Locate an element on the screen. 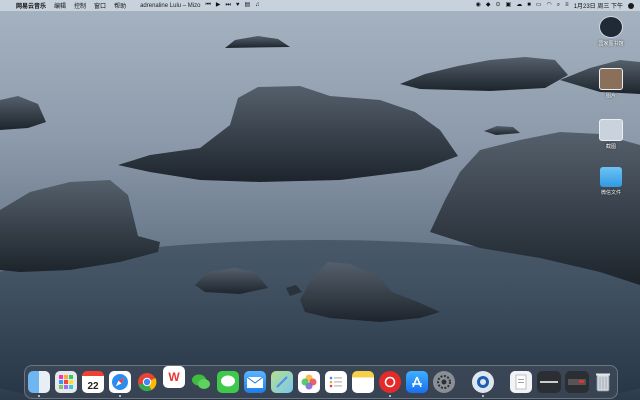 This screenshot has height=400, width=640. dropbox-icon: ◆ is located at coordinates (488, 5).